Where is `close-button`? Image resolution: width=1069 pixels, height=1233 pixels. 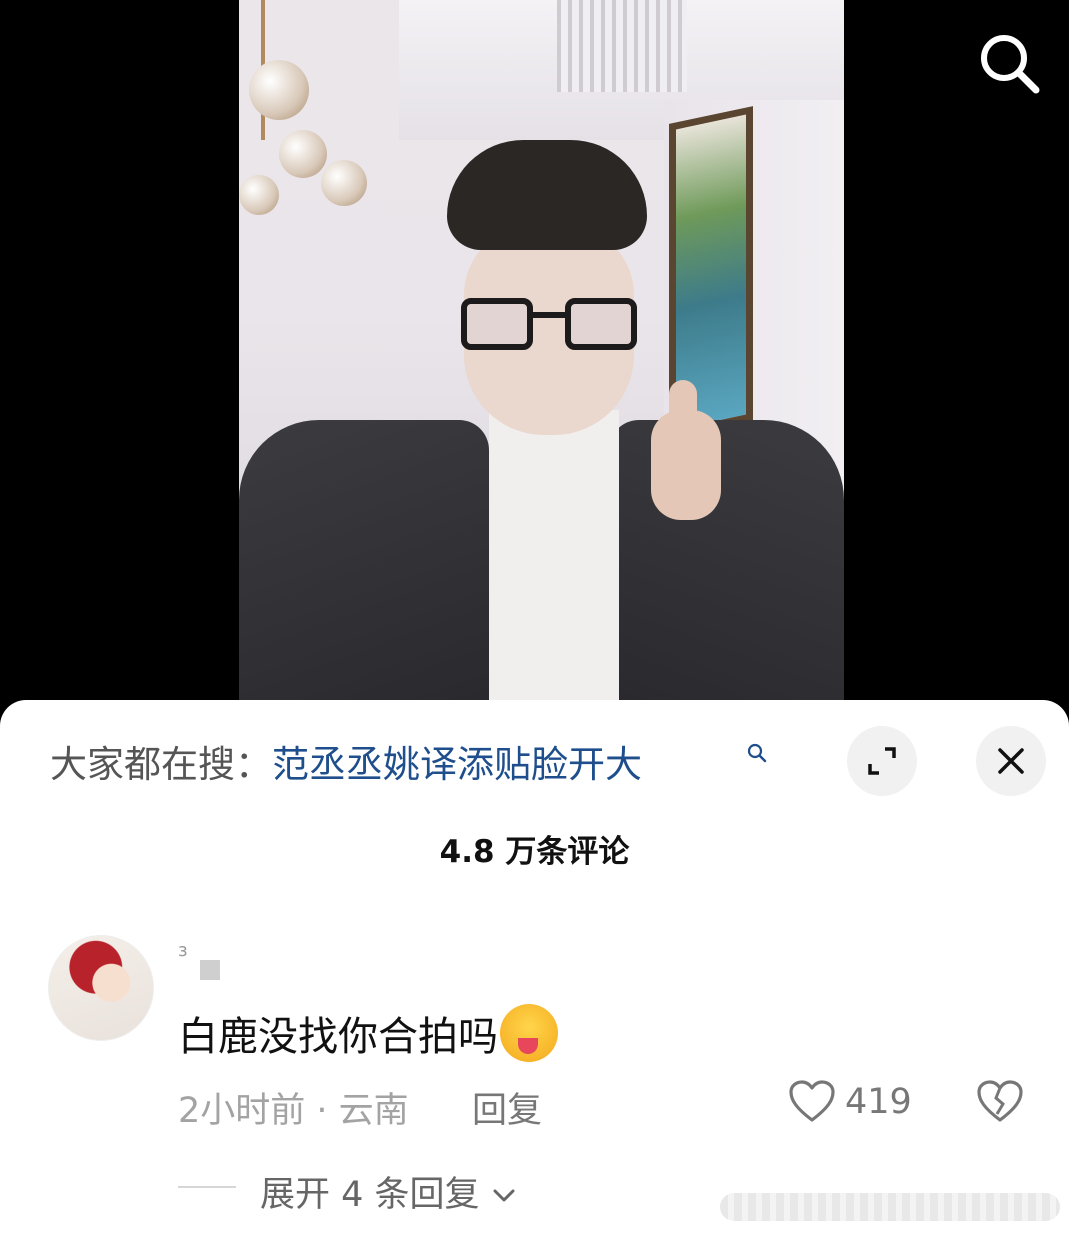 close-button is located at coordinates (1011, 761).